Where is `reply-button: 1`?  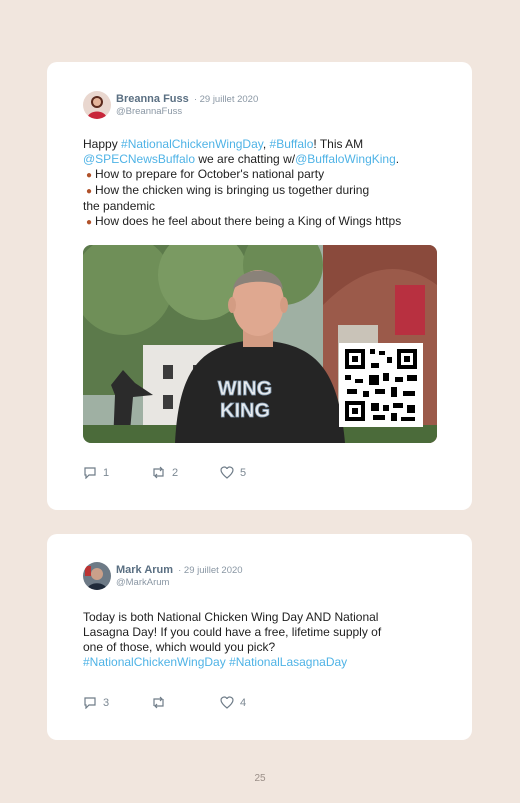 reply-button: 1 is located at coordinates (96, 473).